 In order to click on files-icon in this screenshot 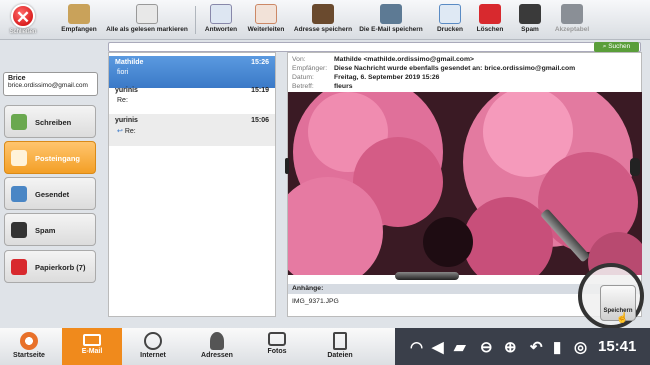, I will do `click(340, 341)`.